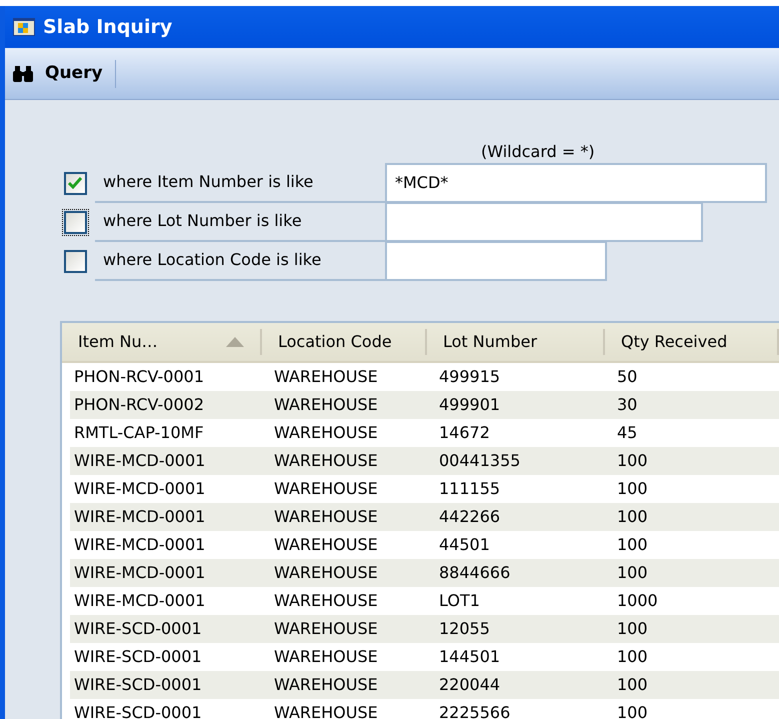 The height and width of the screenshot is (719, 779). What do you see at coordinates (627, 377) in the screenshot?
I see `table-cell-text: 50` at bounding box center [627, 377].